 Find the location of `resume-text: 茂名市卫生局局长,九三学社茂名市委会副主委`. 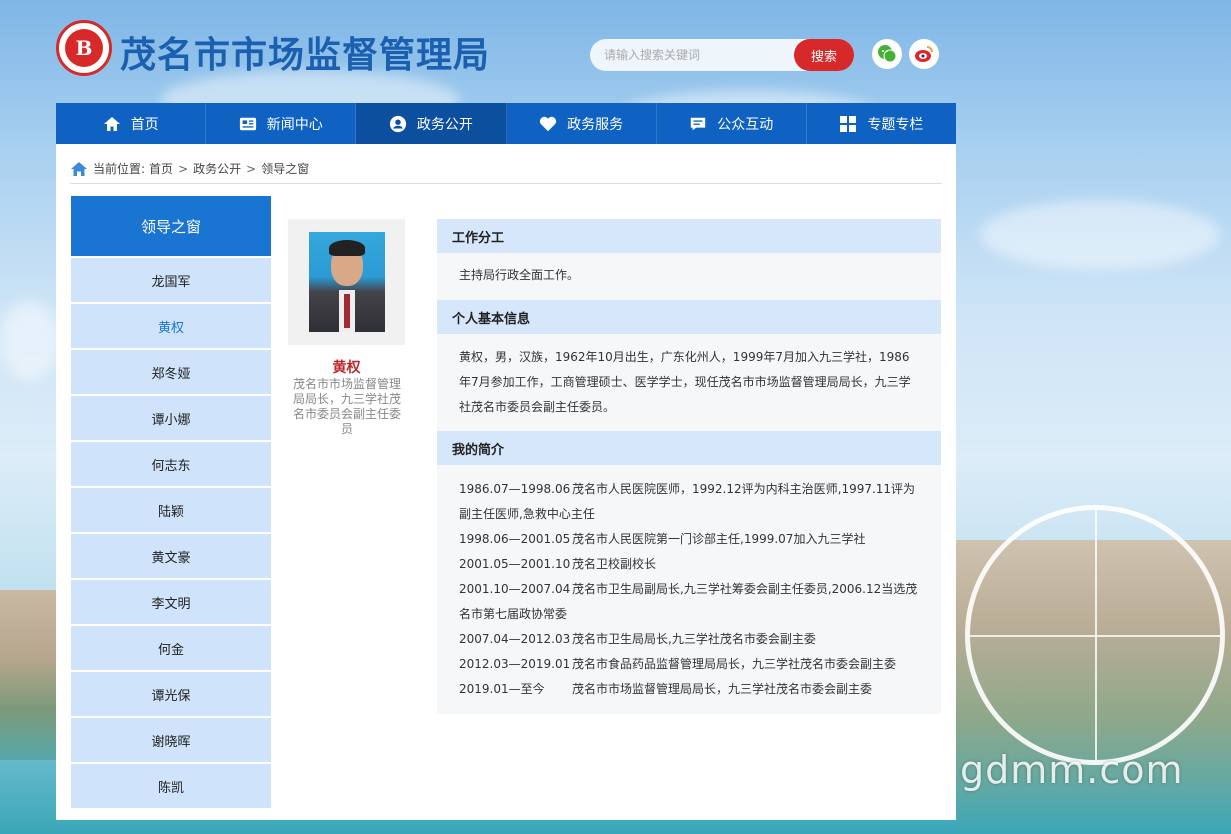

resume-text: 茂名市卫生局局长,九三学社茂名市委会副主委 is located at coordinates (694, 639).